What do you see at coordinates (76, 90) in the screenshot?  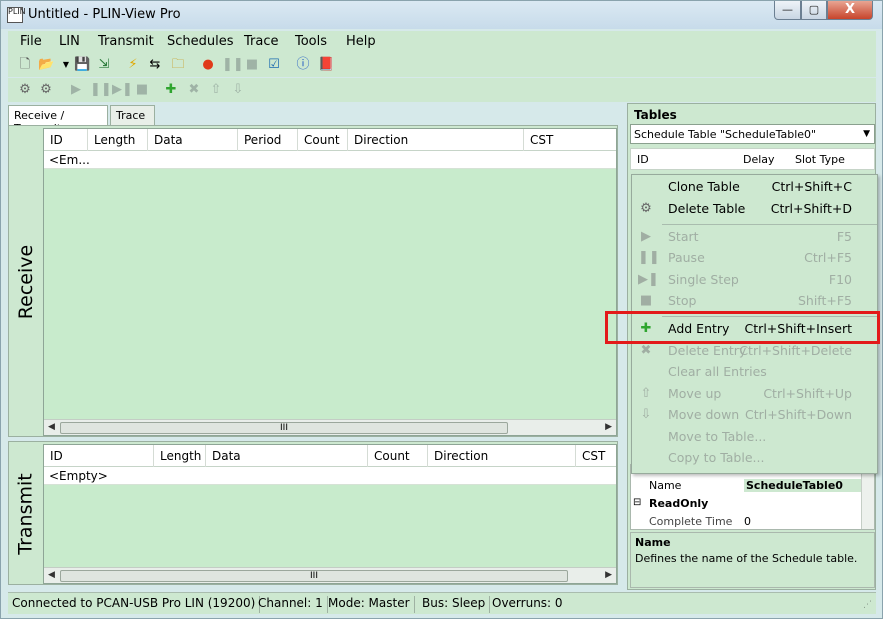 I see `play-icon: ▶` at bounding box center [76, 90].